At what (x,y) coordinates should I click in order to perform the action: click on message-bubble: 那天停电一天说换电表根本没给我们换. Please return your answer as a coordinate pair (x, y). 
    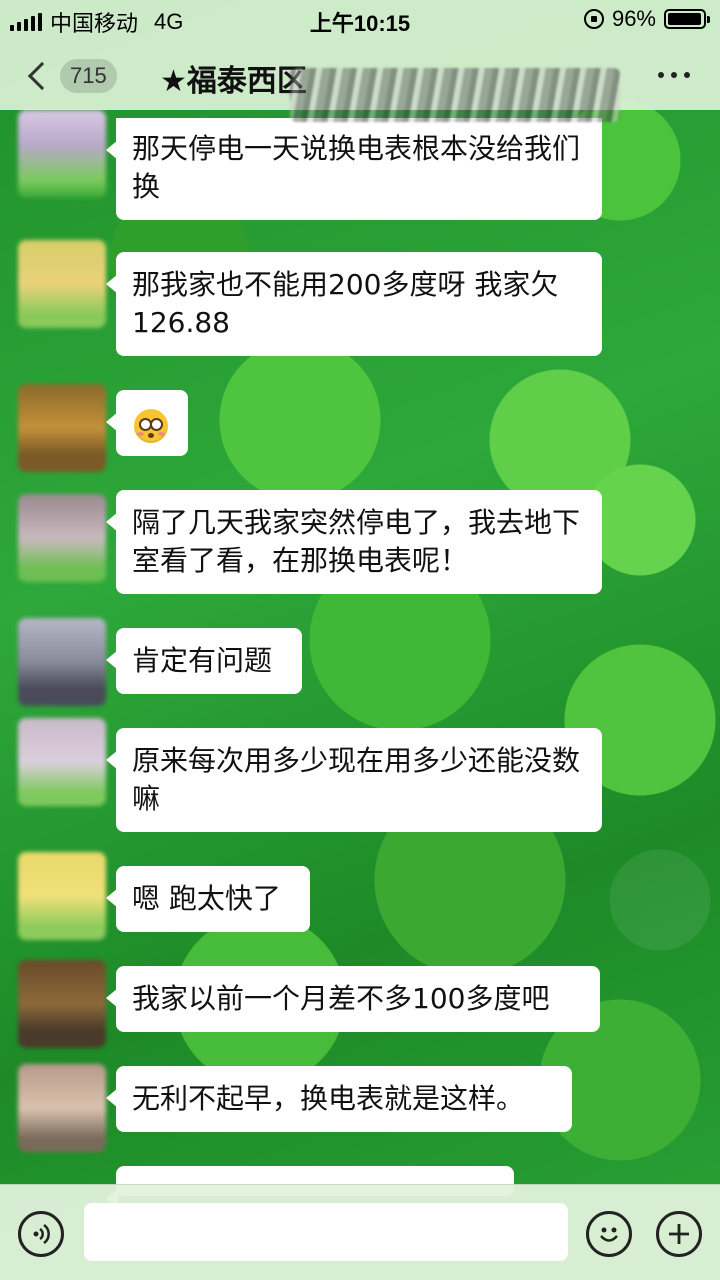
    Looking at the image, I should click on (354, 169).